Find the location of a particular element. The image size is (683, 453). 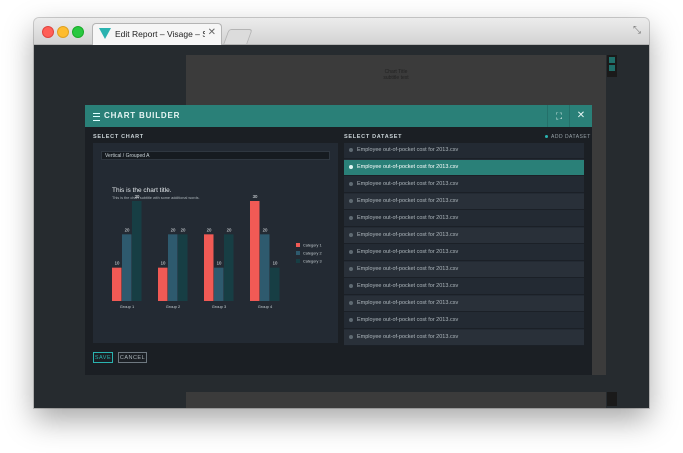

visage-logo-icon is located at coordinates (105, 33).